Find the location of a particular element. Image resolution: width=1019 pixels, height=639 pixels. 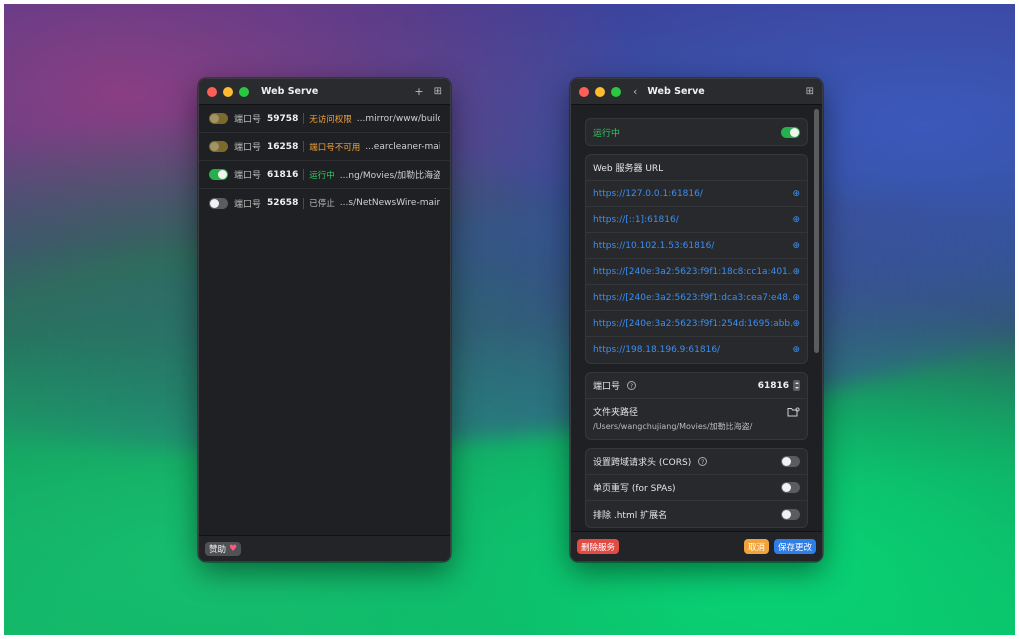

server-row: 端口号 59758 无访问权限 ...mirror/www/build/ is located at coordinates (324, 119).